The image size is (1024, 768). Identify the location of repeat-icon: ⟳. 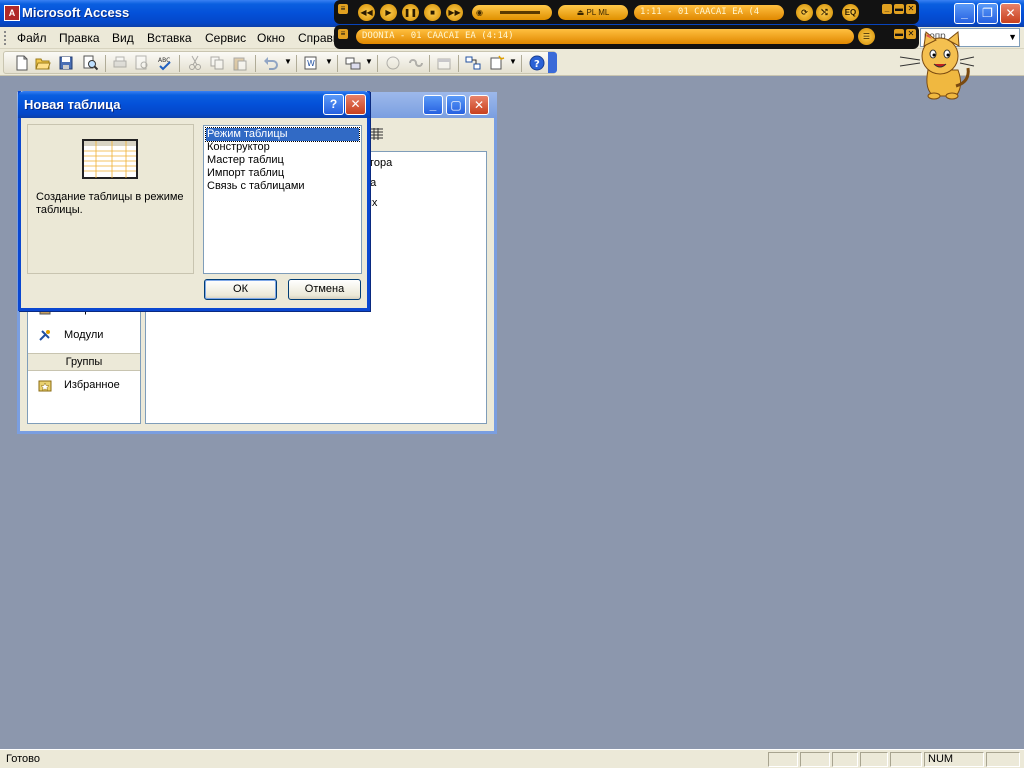
(804, 12).